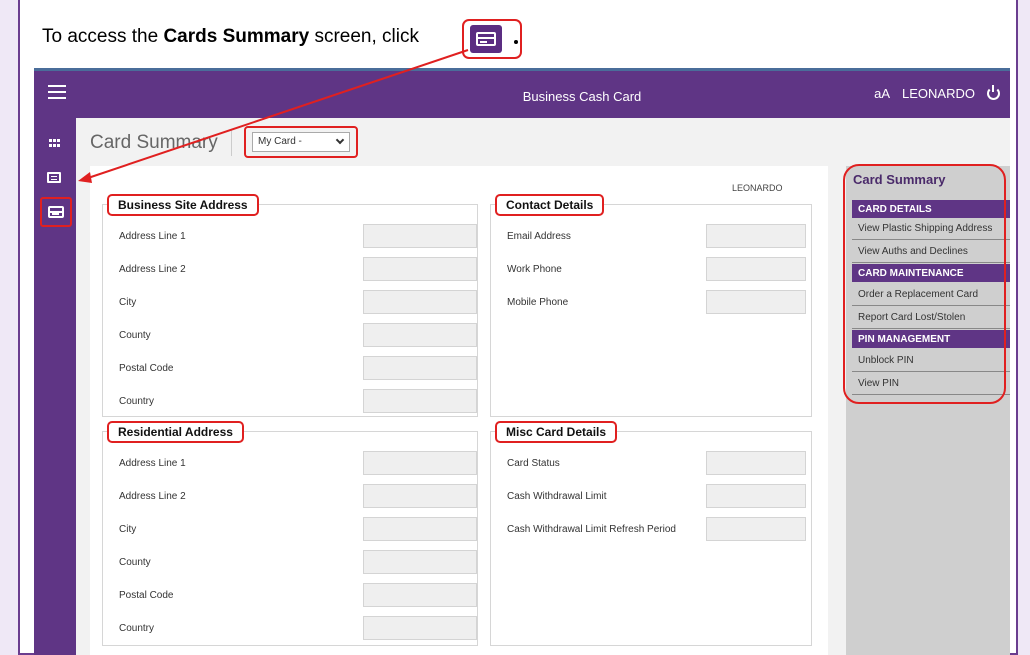 The height and width of the screenshot is (655, 1030). Describe the element at coordinates (756, 269) in the screenshot. I see `work-phone-field` at that location.